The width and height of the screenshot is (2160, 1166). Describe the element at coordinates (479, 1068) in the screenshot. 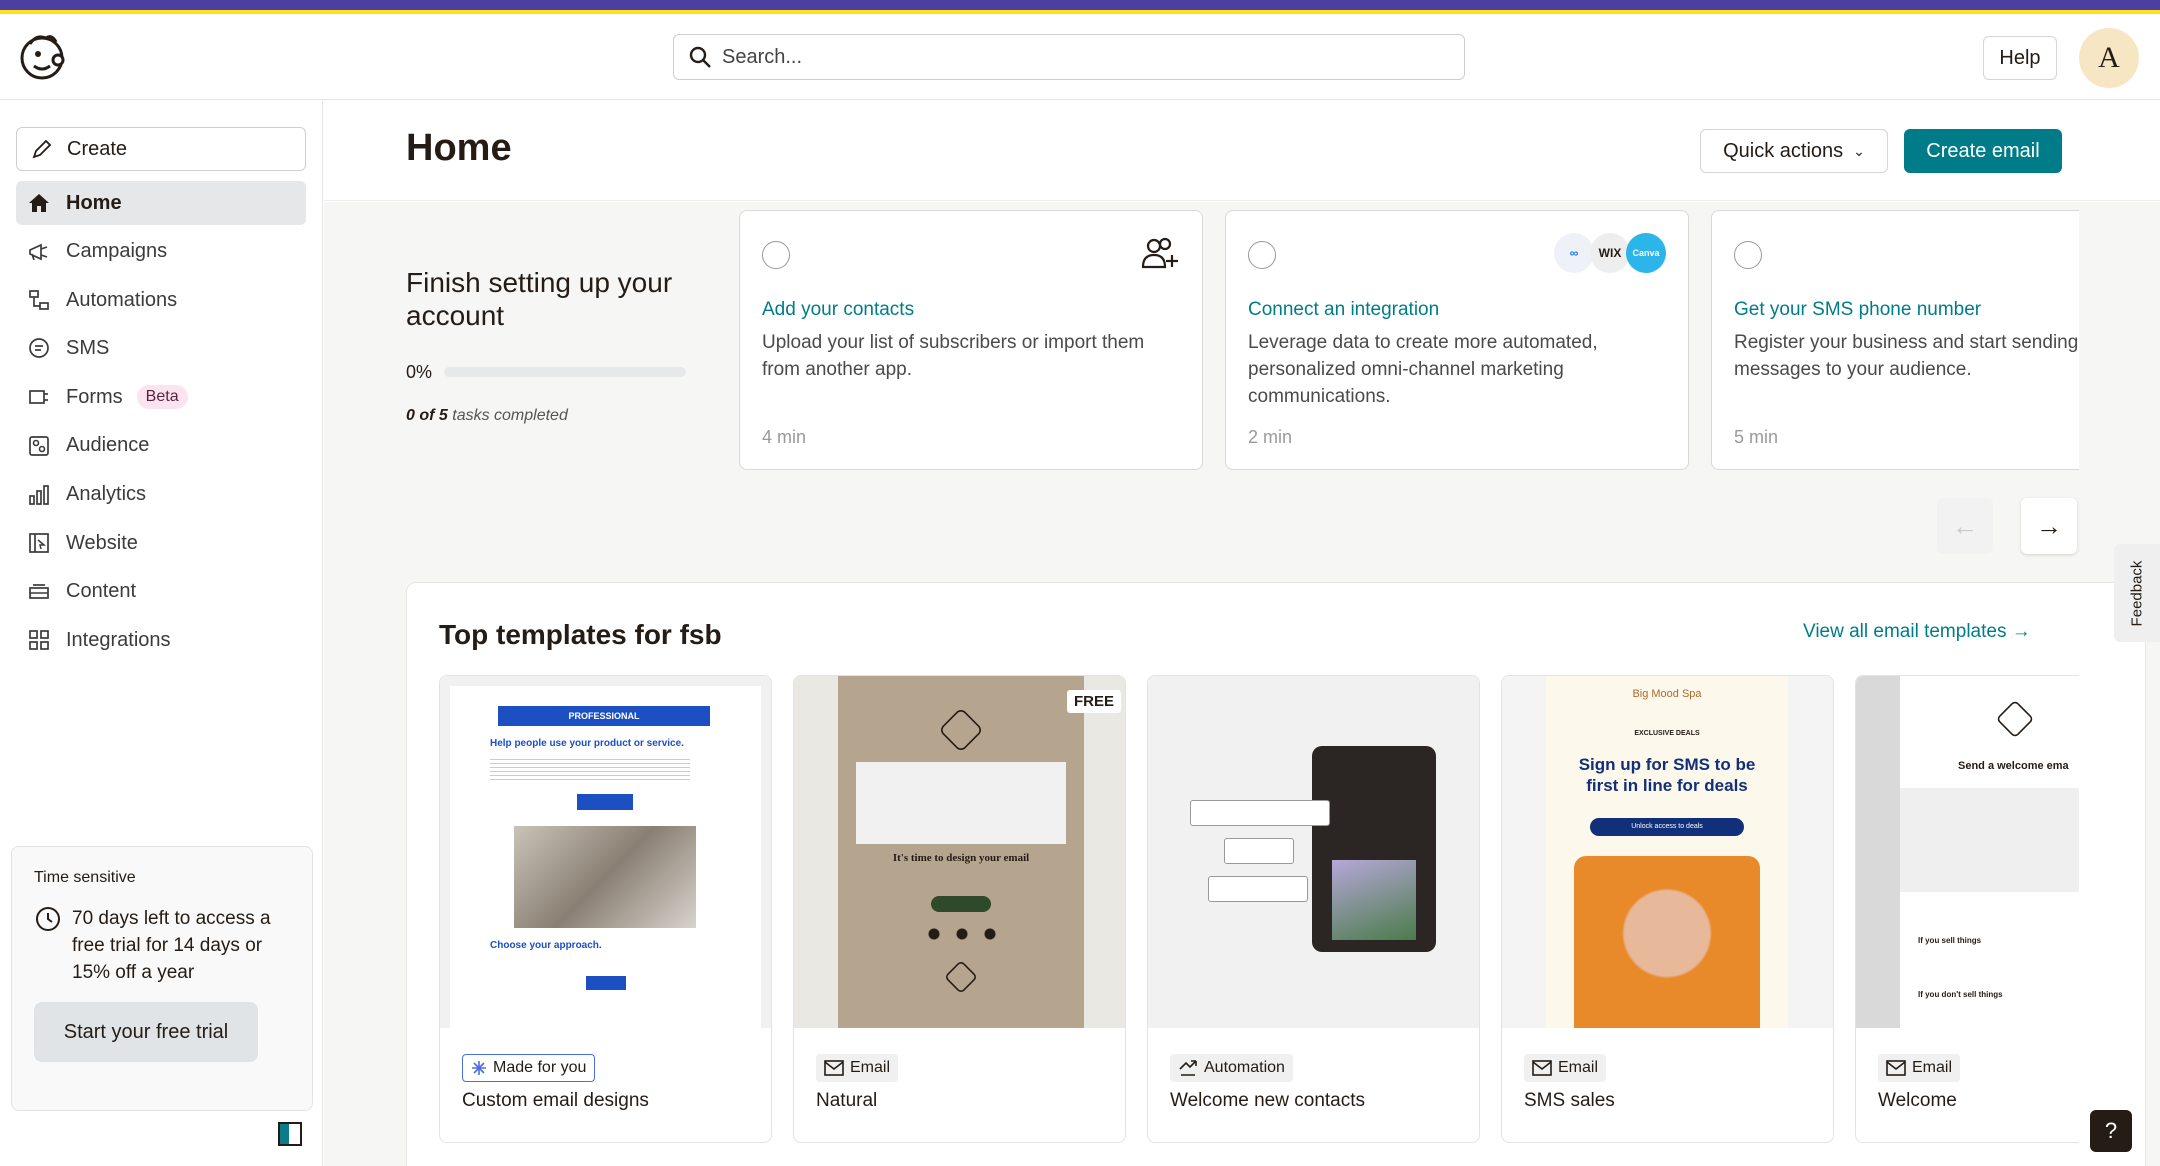

I see `sparkle-icon` at that location.